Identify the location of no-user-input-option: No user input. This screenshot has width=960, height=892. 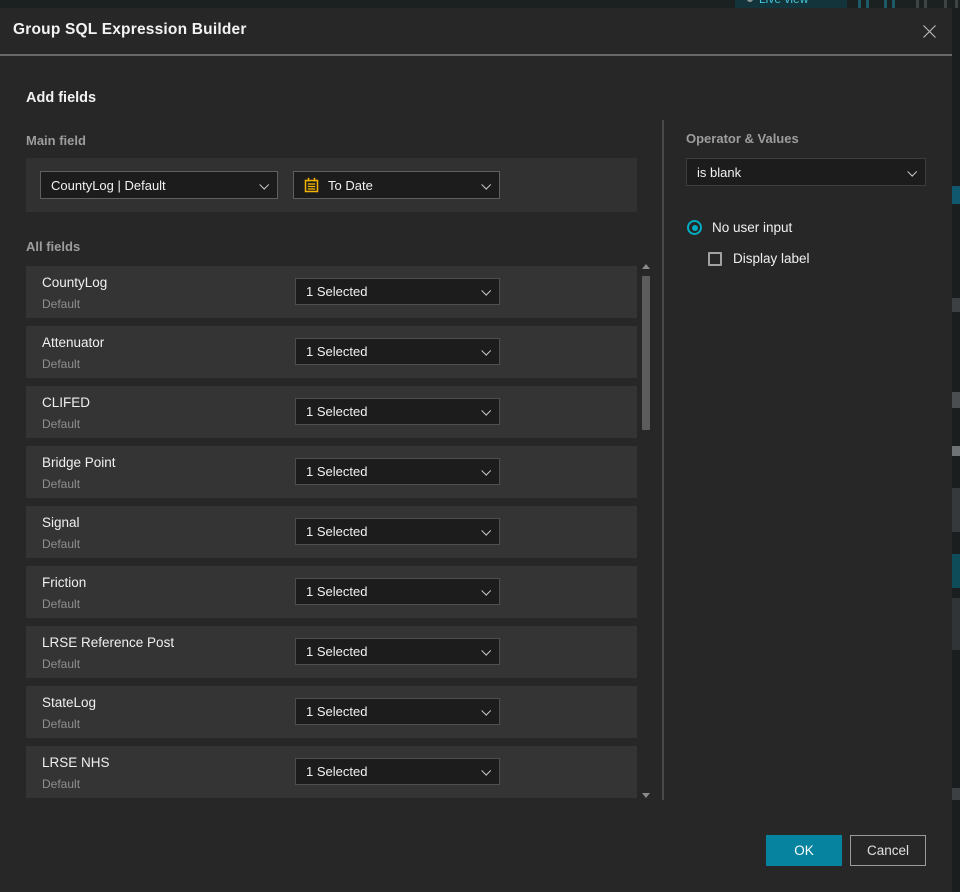
(739, 227).